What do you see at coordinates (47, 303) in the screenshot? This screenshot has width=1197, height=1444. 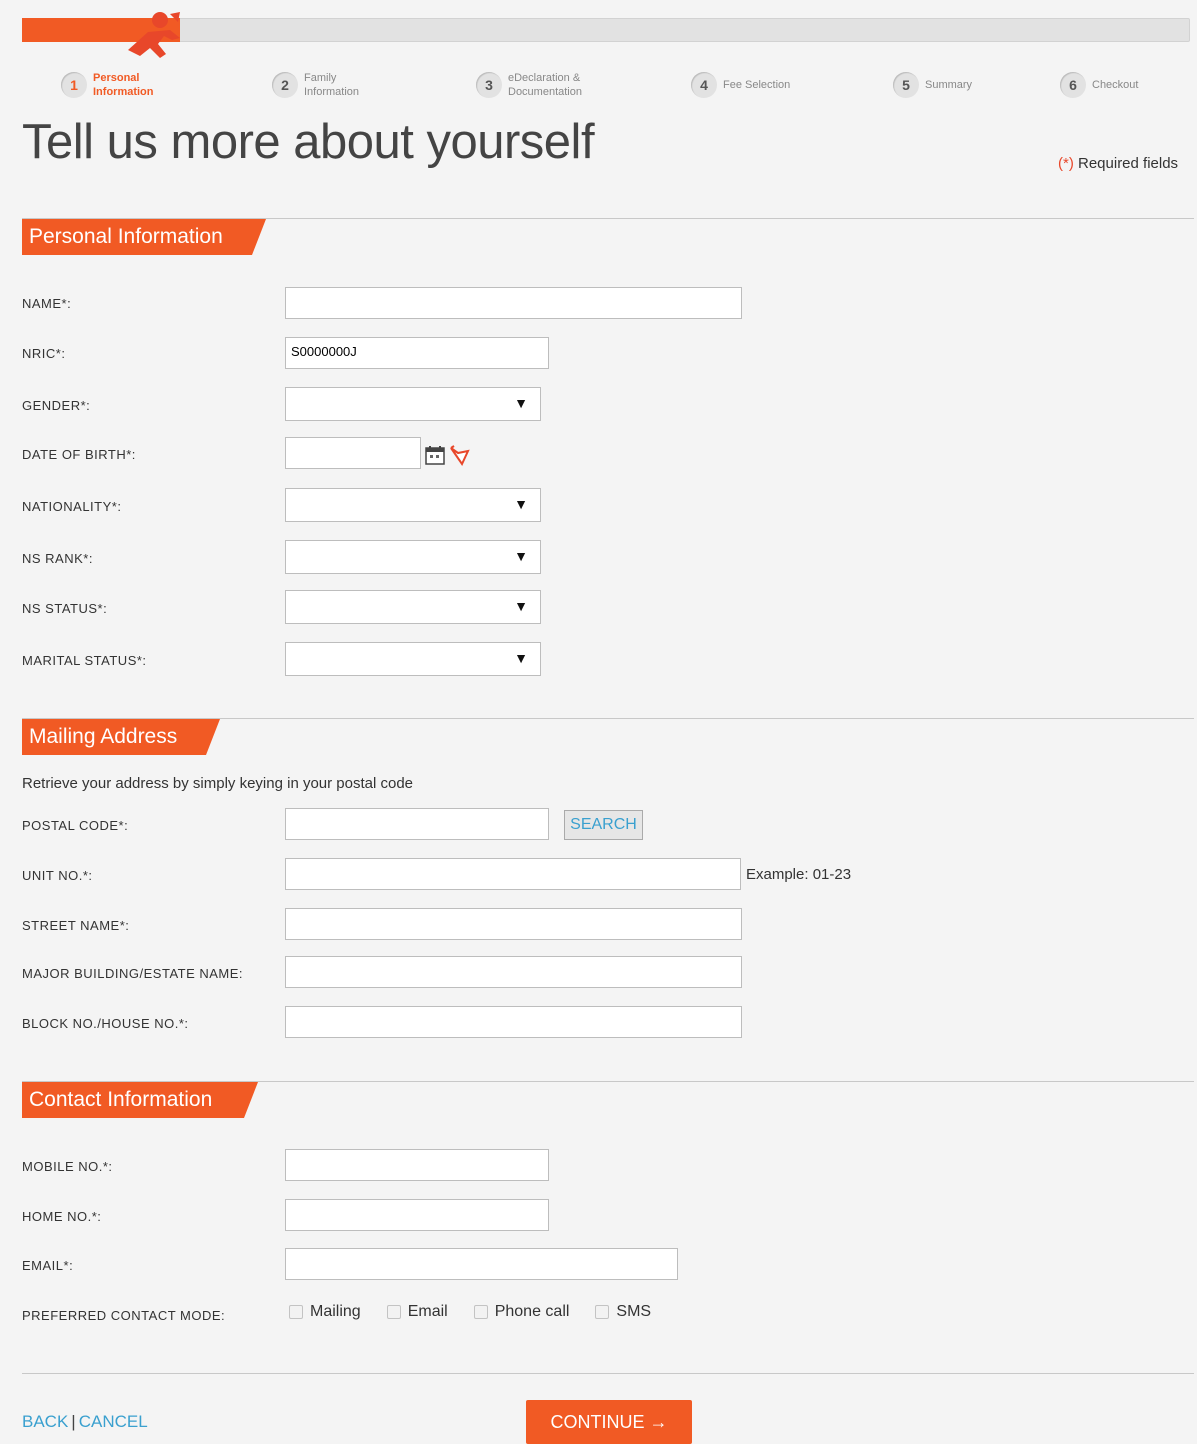 I see `name-label: NAME*:` at bounding box center [47, 303].